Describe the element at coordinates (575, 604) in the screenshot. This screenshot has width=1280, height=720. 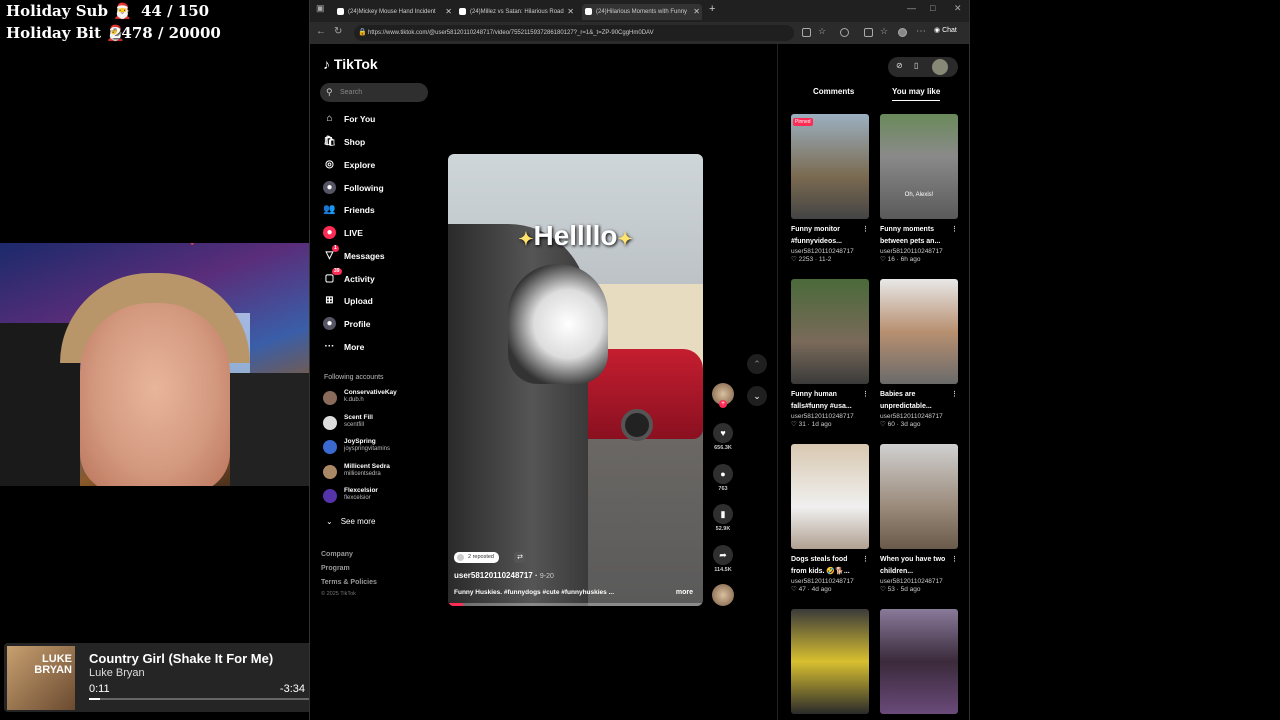
I see `video-progress-bar` at that location.